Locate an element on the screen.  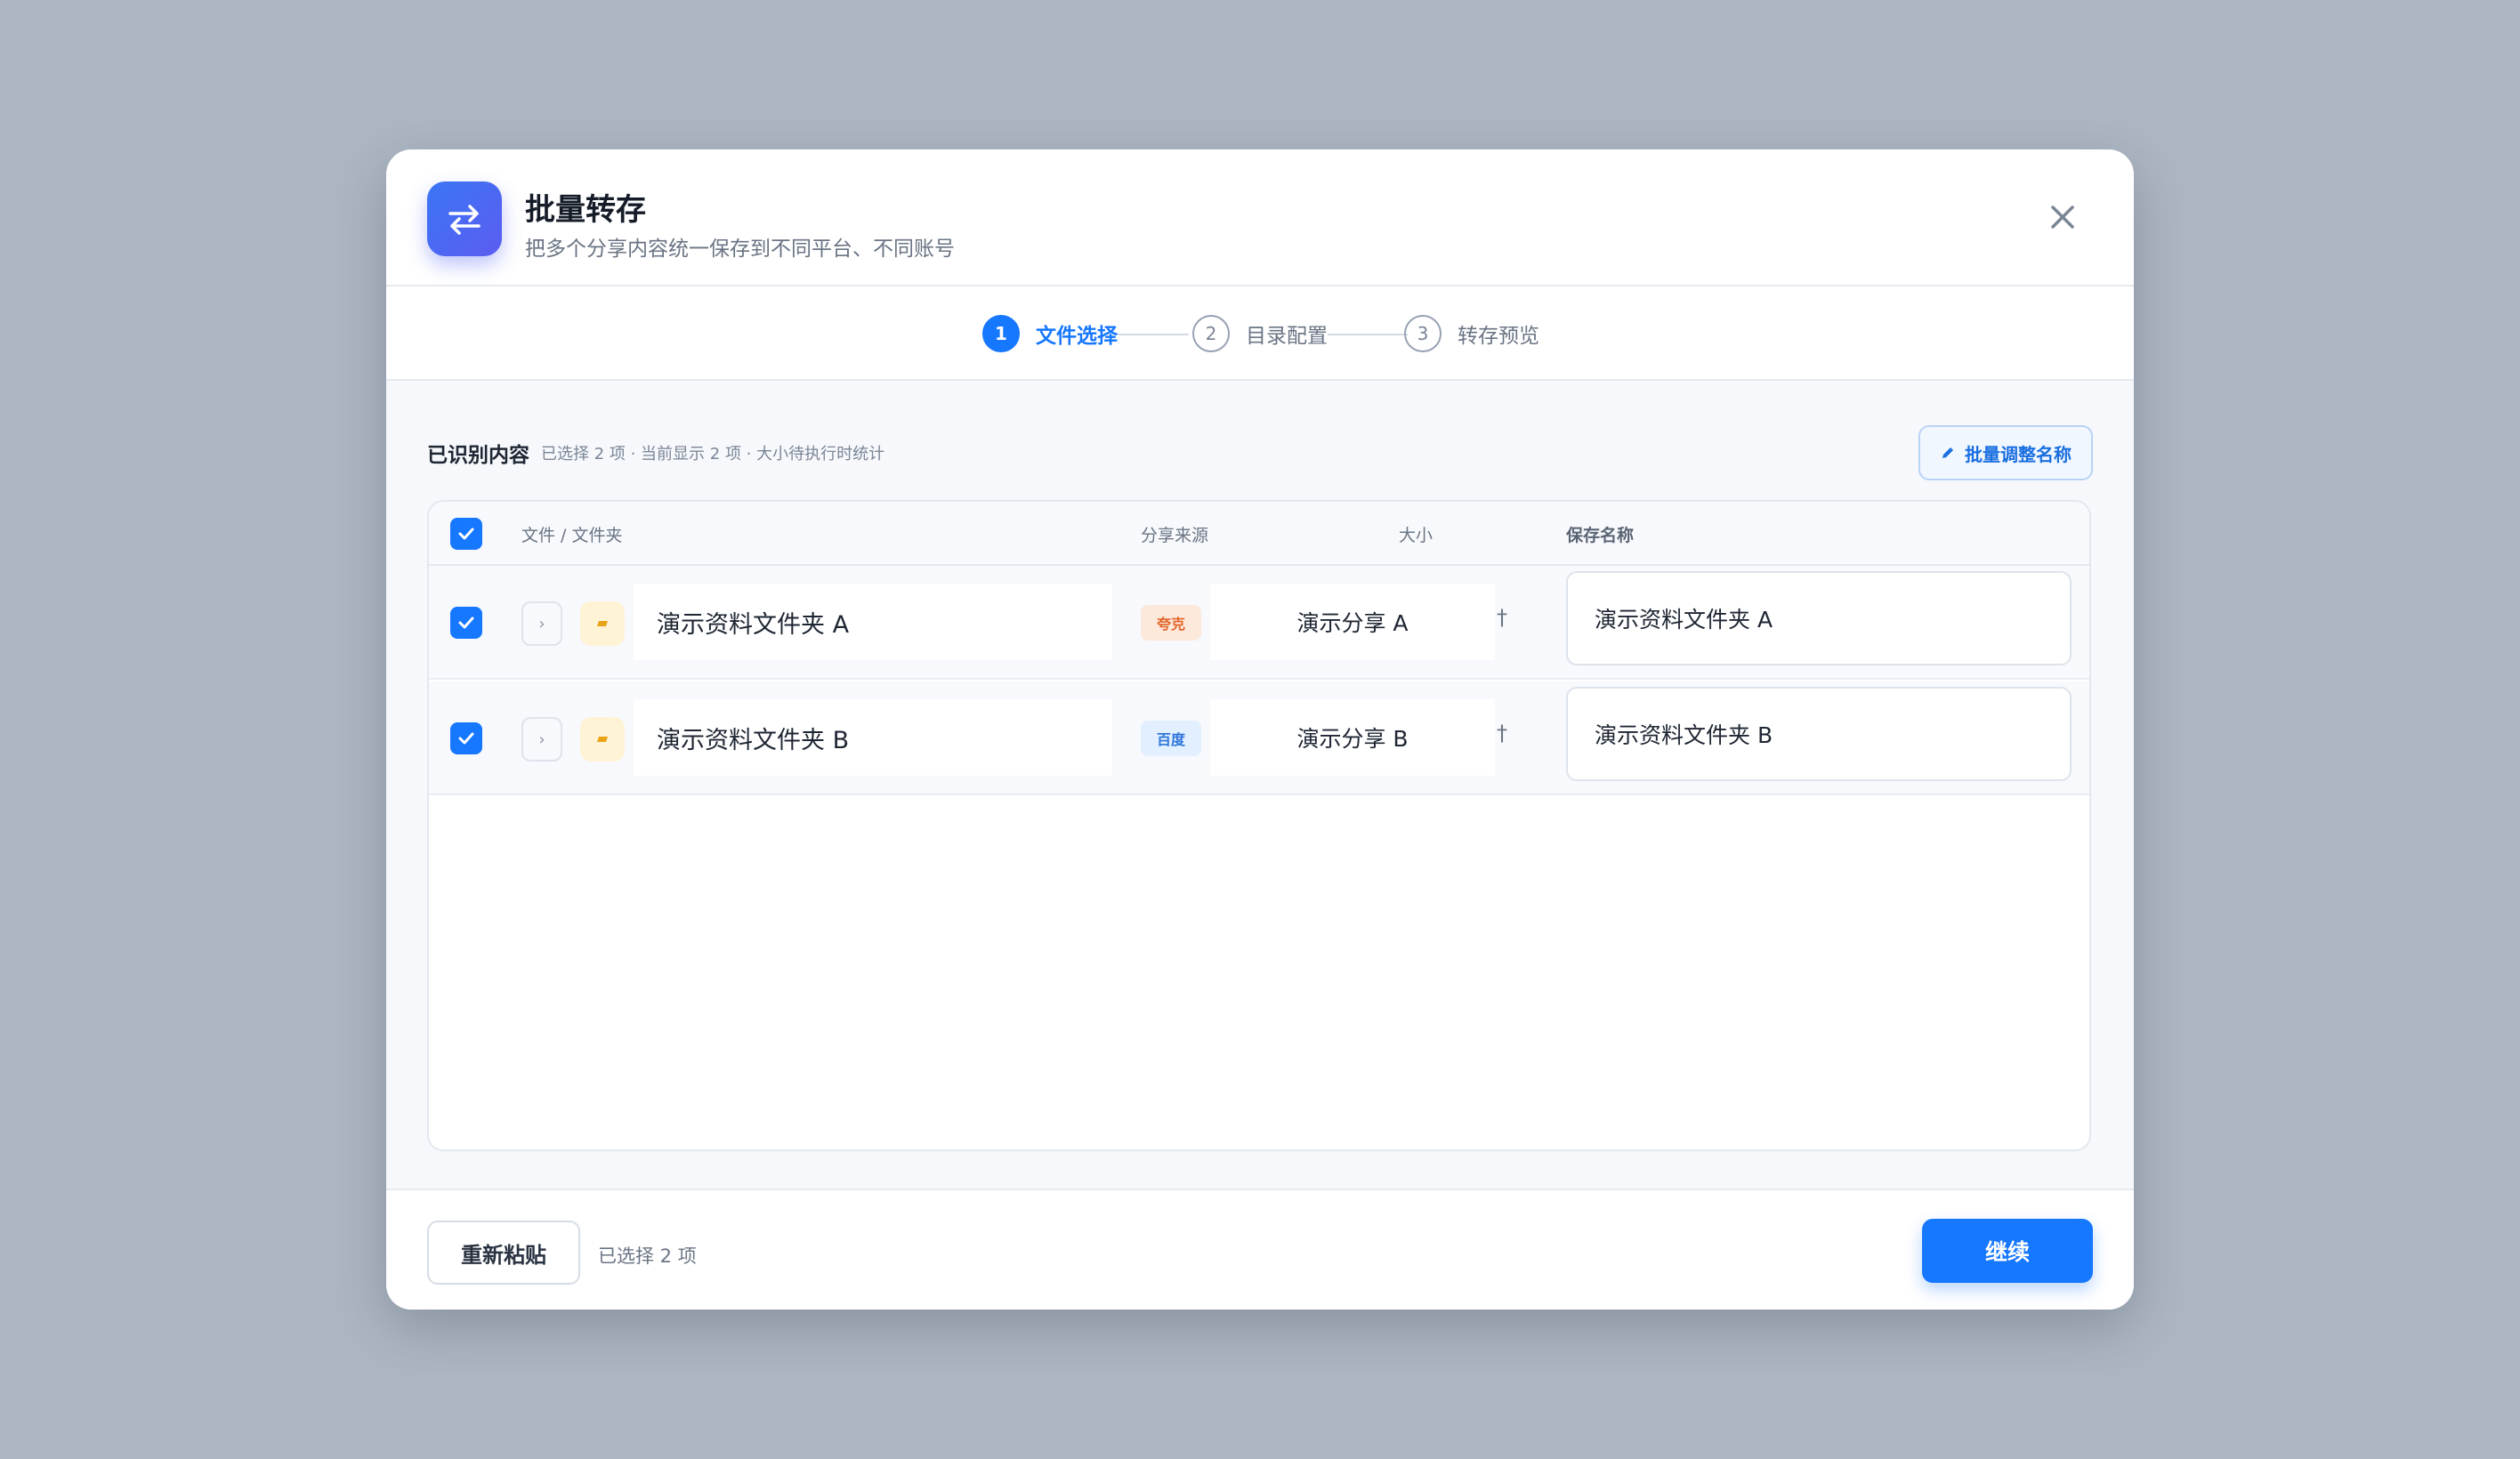
step-transfer-preview: 3 转存预览 is located at coordinates (1471, 333).